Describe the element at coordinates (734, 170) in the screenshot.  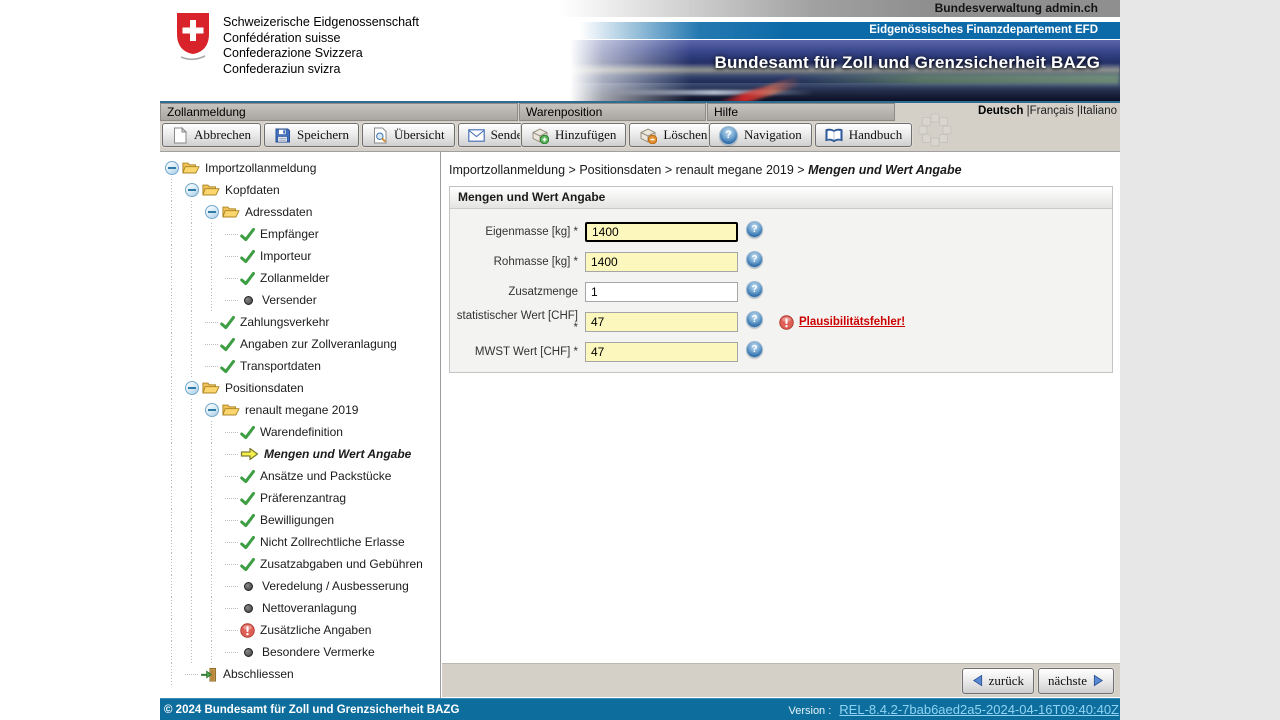
I see `breadcrumb-segment: renault megane 2019` at that location.